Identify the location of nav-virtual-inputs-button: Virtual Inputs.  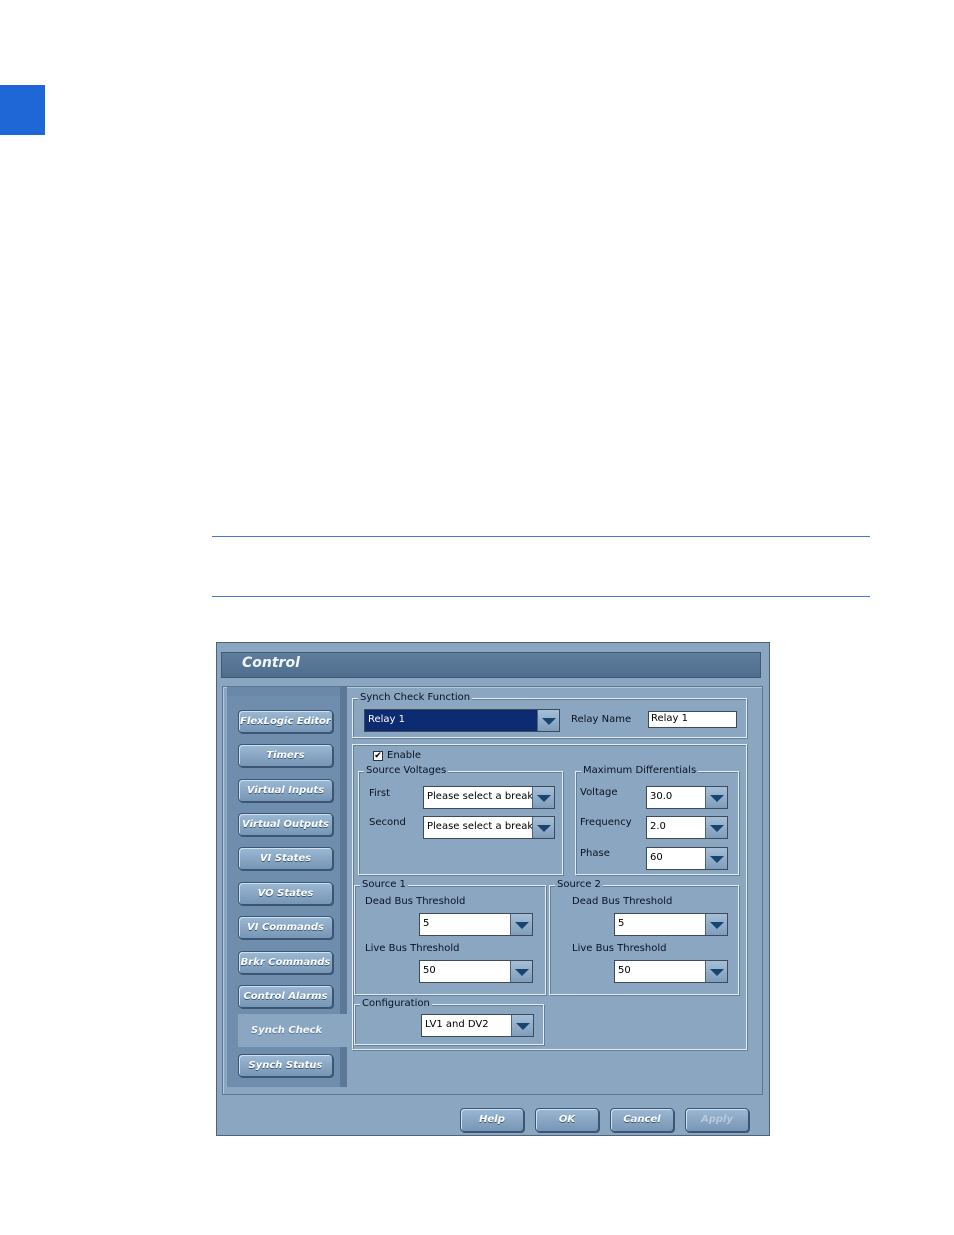
(285, 790).